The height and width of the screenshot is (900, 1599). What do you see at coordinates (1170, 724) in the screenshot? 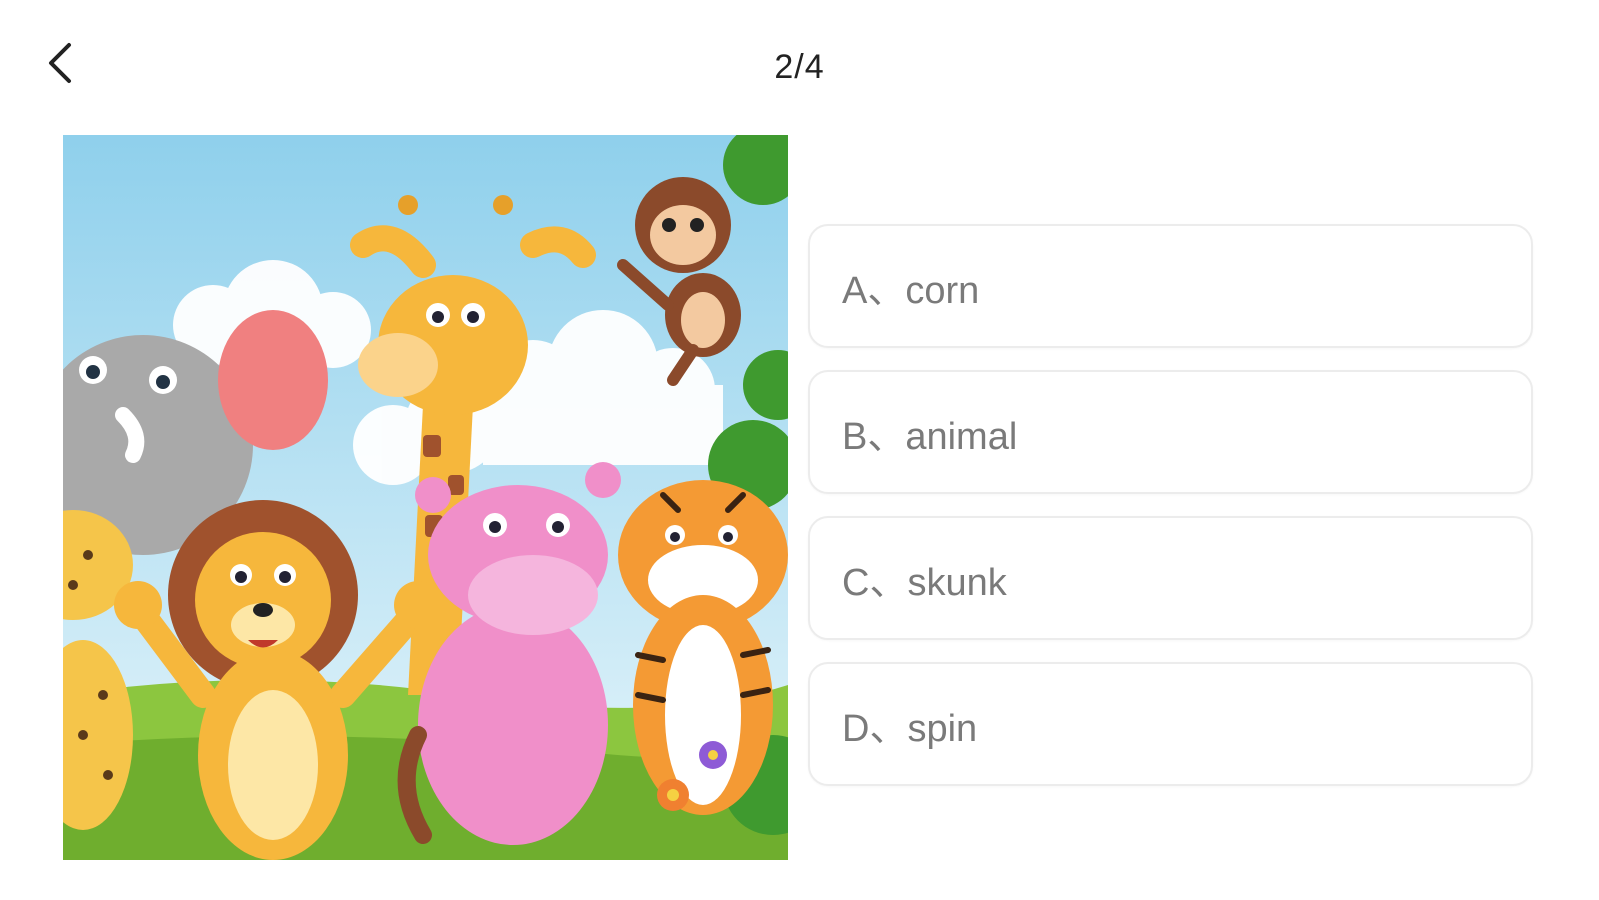
I see `option-d: D、spin` at bounding box center [1170, 724].